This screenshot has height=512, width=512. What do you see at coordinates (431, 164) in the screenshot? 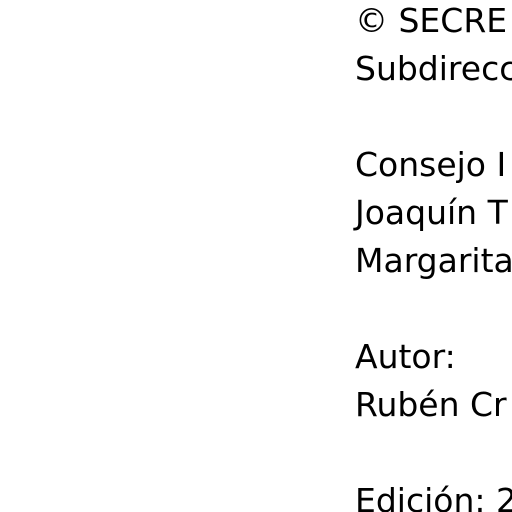
I see `council-line: Consejo I` at bounding box center [431, 164].